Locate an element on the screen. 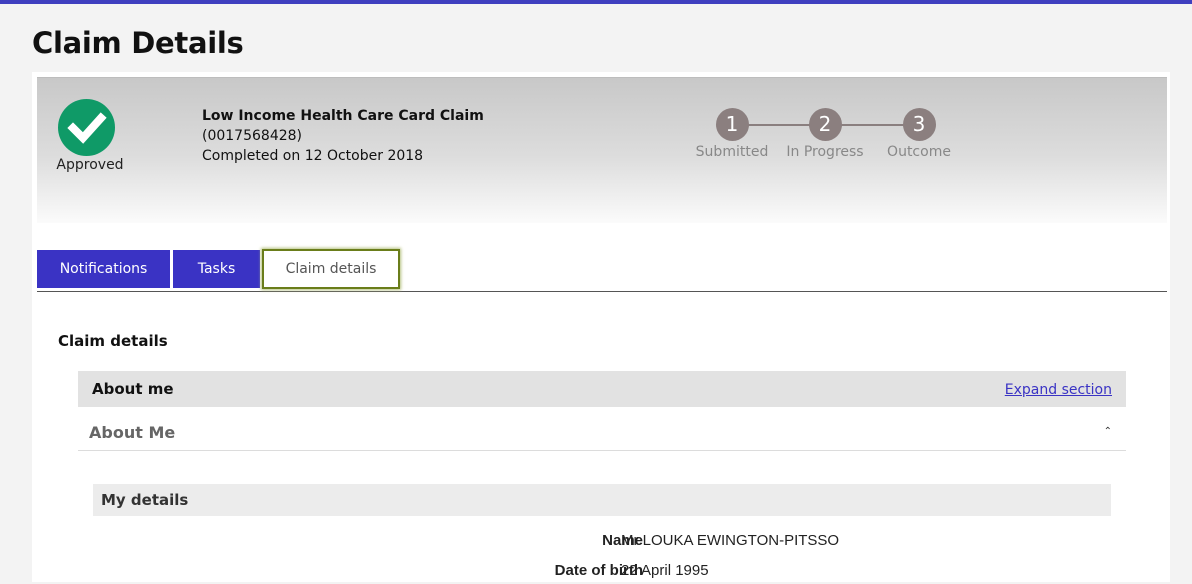  claim-title: Low Income Health Care Card Claim is located at coordinates (343, 116).